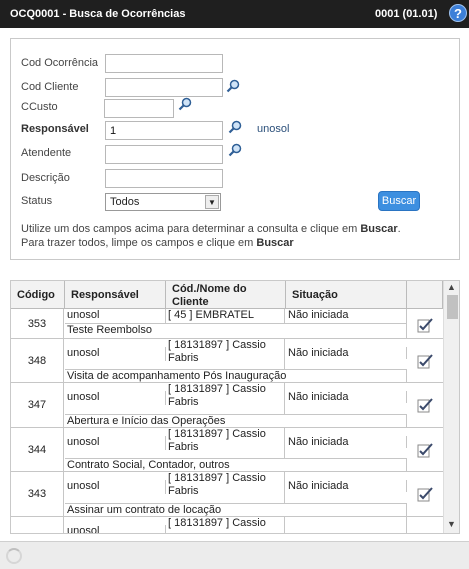 The height and width of the screenshot is (569, 469). What do you see at coordinates (236, 421) in the screenshot?
I see `cell-descricao: Abertura e Início das Operações` at bounding box center [236, 421].